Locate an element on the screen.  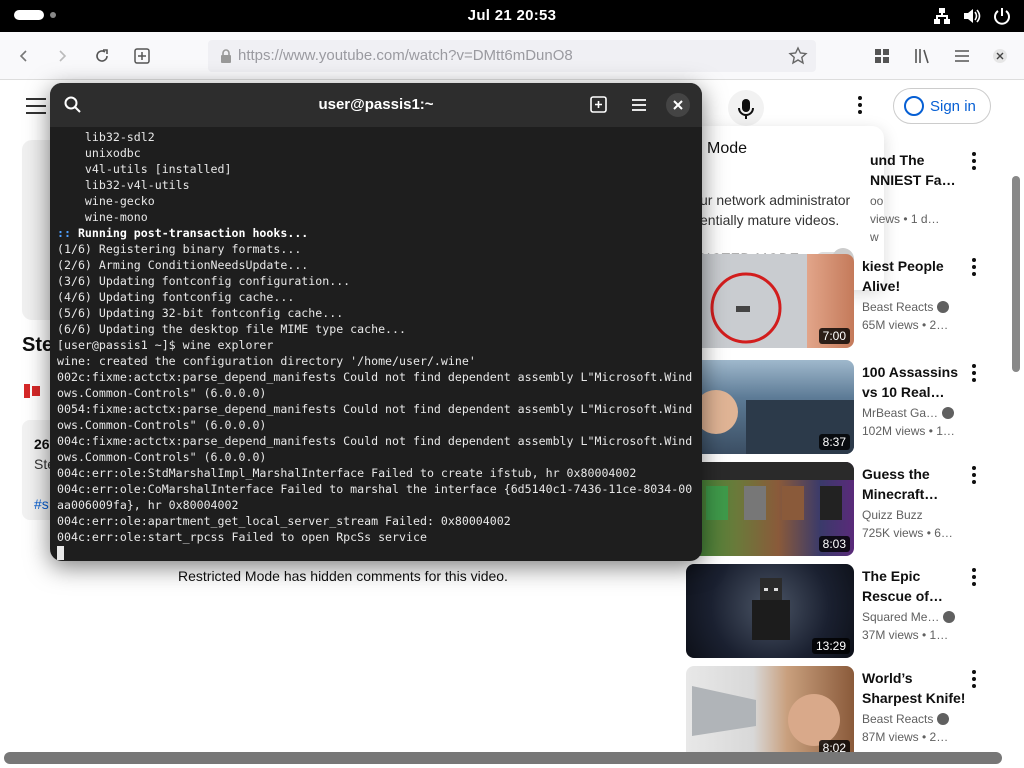
video-thumbnail: 8:37 is located at coordinates (770, 407).